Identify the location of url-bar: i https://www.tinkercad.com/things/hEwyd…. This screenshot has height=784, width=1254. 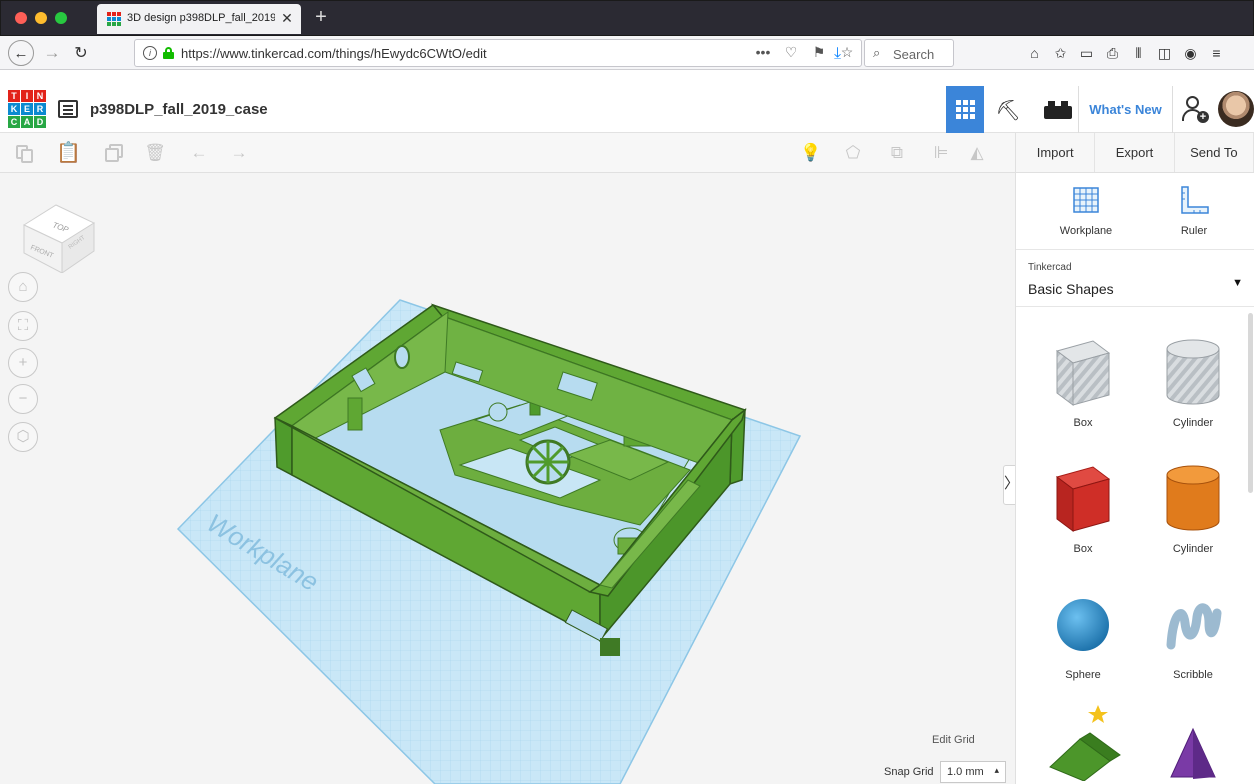
(498, 53).